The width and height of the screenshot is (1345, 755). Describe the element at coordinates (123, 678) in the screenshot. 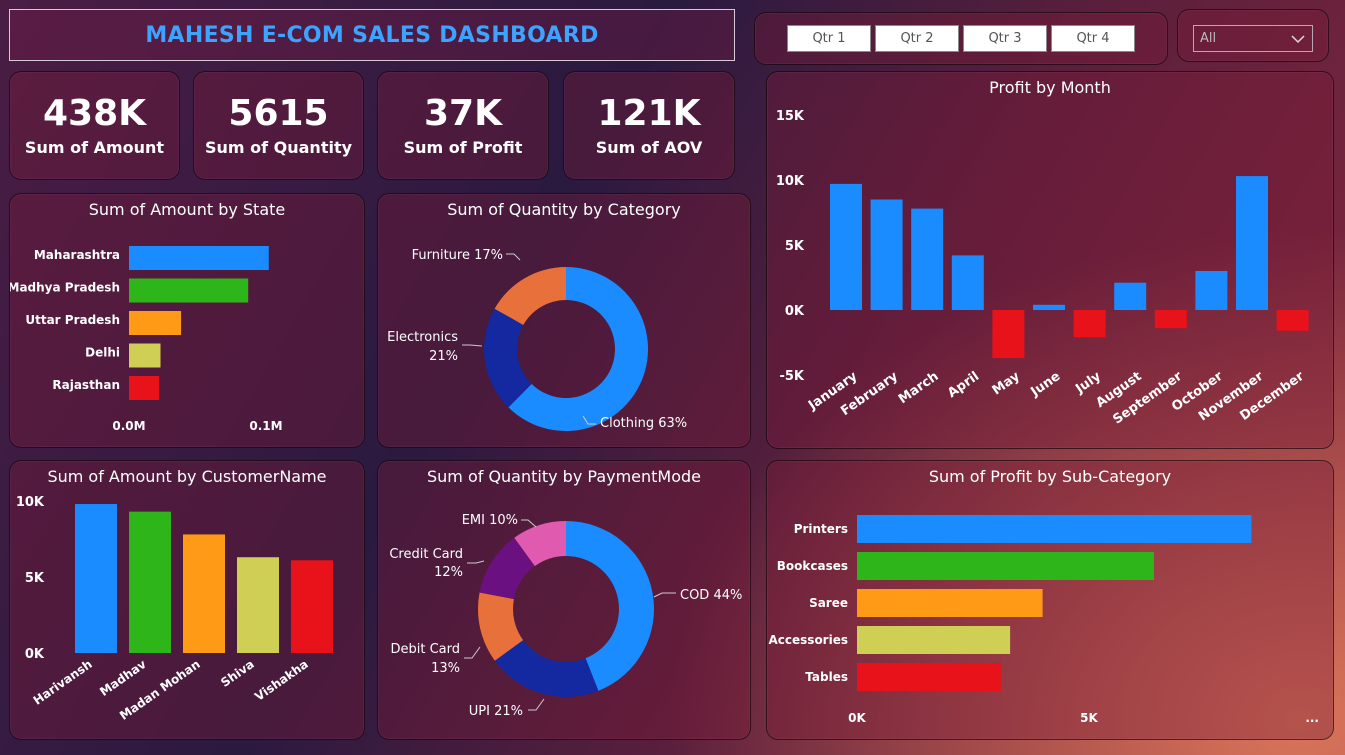

I see `customer-label: Madhav` at that location.